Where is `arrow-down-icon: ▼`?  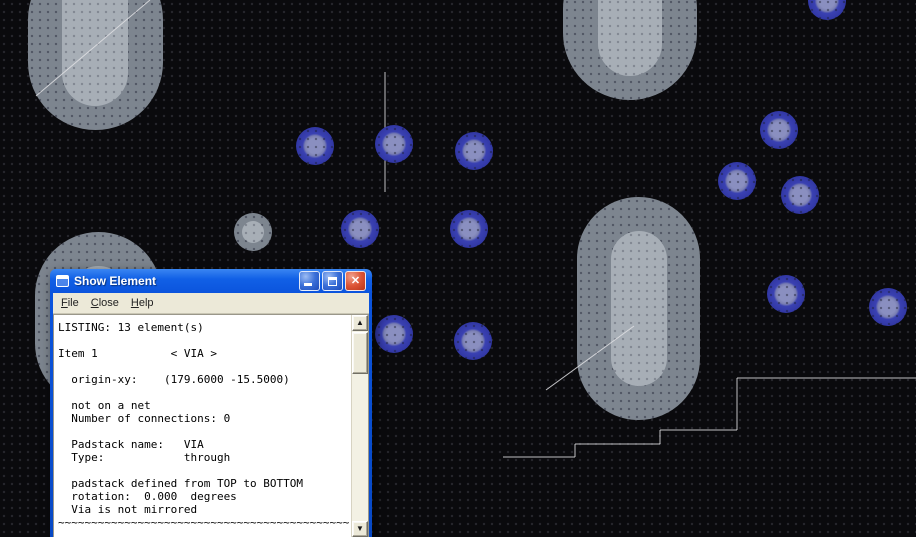
arrow-down-icon: ▼ is located at coordinates (360, 528).